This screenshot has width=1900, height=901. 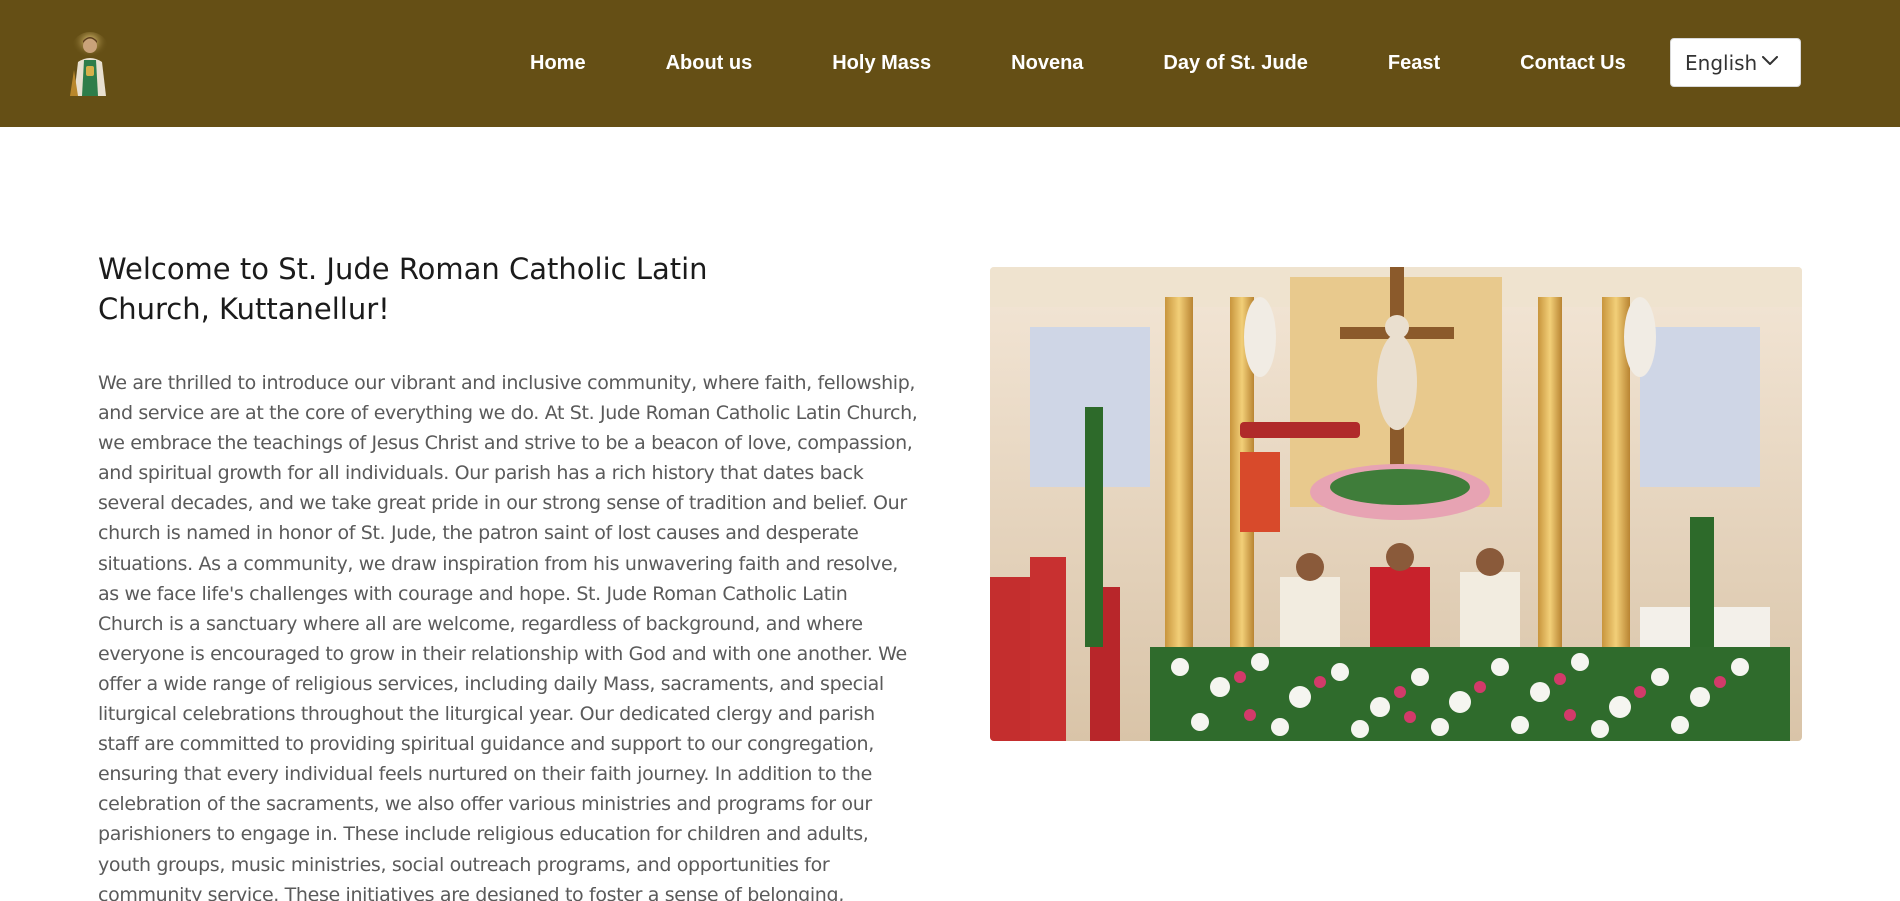 What do you see at coordinates (1047, 63) in the screenshot?
I see `nav-novena: Novena` at bounding box center [1047, 63].